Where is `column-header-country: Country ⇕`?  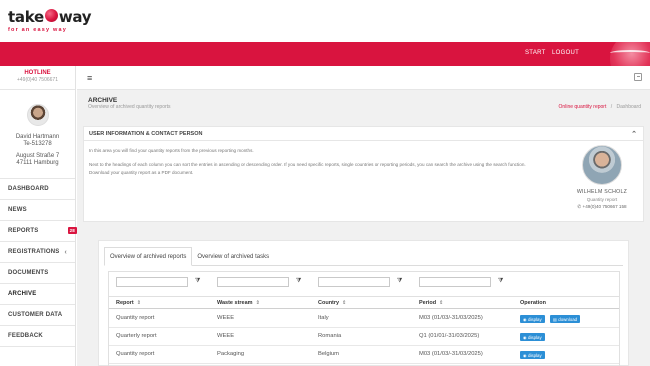 column-header-country: Country ⇕ is located at coordinates (332, 303).